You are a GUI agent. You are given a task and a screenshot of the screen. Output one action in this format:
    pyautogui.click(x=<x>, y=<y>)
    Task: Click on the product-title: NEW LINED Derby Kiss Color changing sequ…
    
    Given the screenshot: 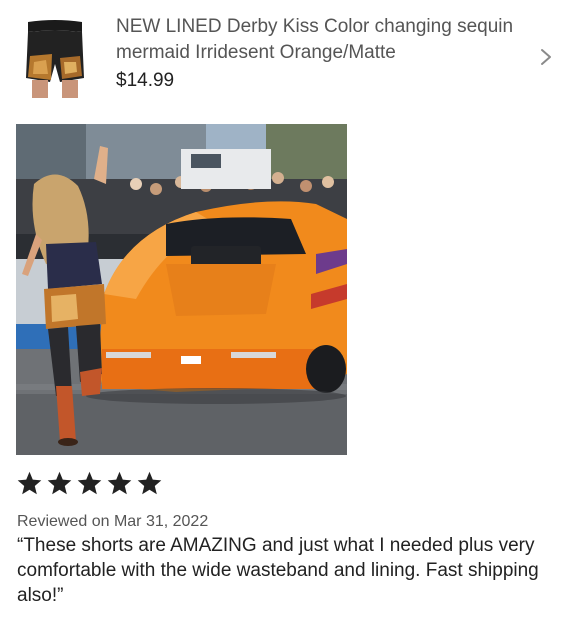 What is the action you would take?
    pyautogui.click(x=321, y=40)
    